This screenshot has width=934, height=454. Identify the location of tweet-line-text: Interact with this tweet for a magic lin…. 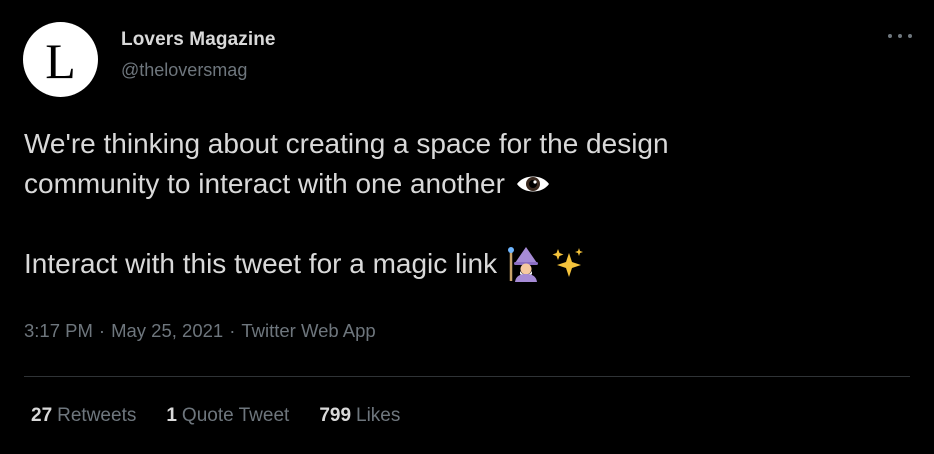
(261, 263).